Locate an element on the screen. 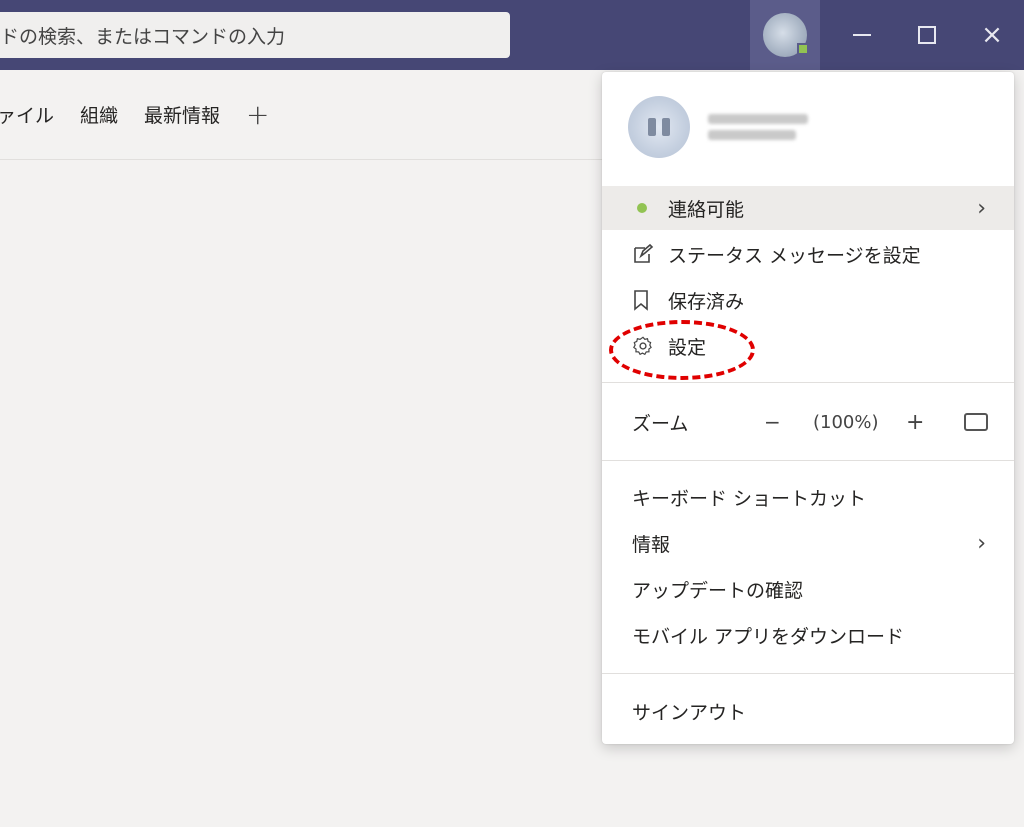  tab-activity: 最新情報 is located at coordinates (182, 114).